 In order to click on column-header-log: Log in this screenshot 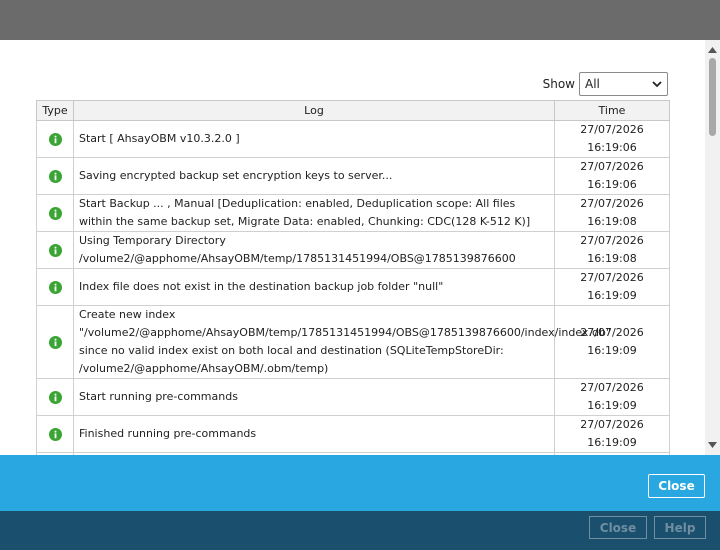, I will do `click(314, 110)`.